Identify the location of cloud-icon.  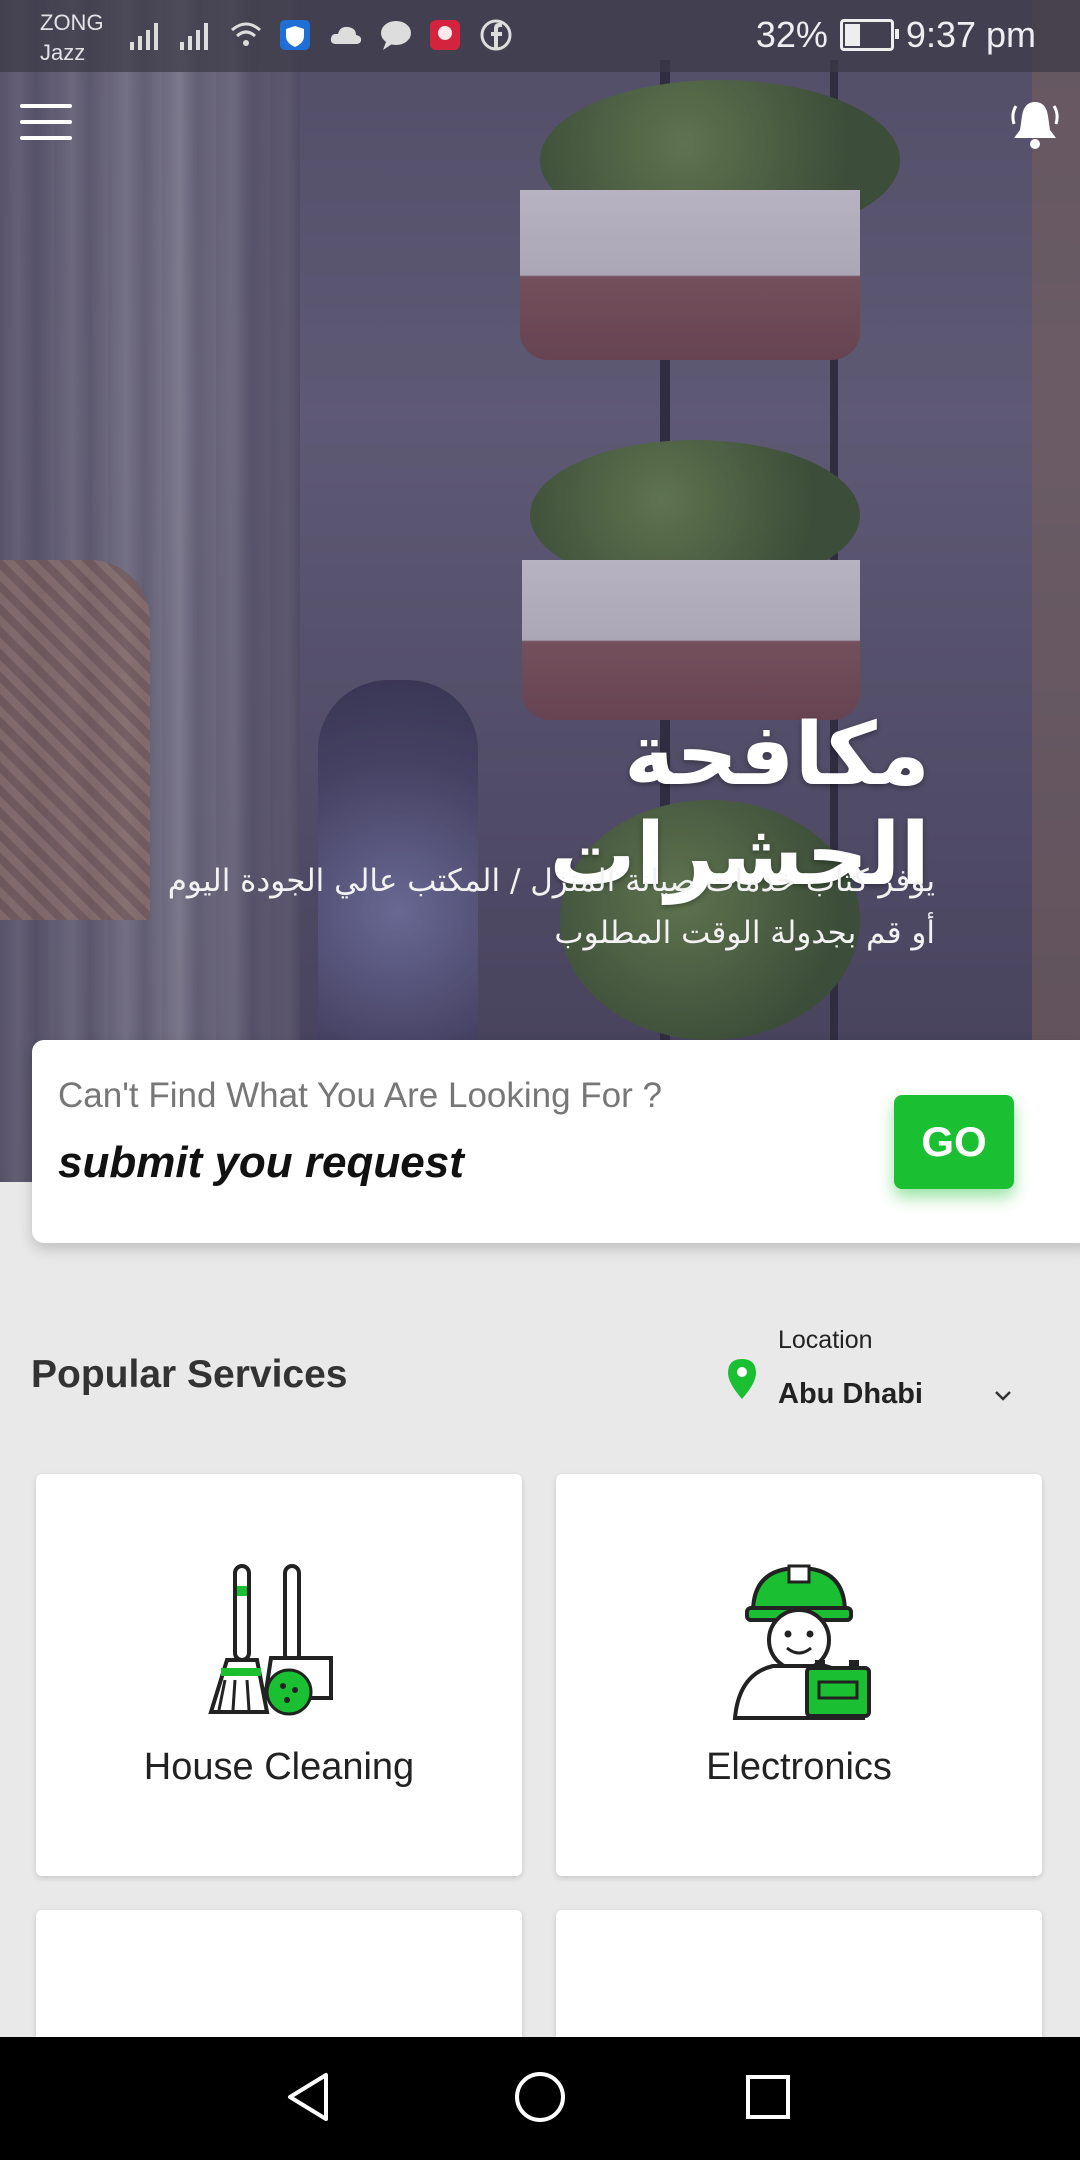
(346, 35).